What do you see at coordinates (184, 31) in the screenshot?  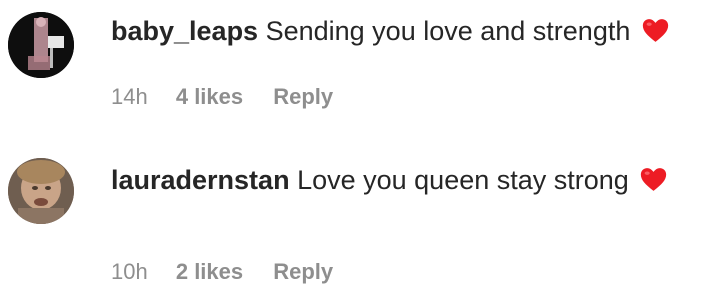 I see `comment-username: baby_leaps` at bounding box center [184, 31].